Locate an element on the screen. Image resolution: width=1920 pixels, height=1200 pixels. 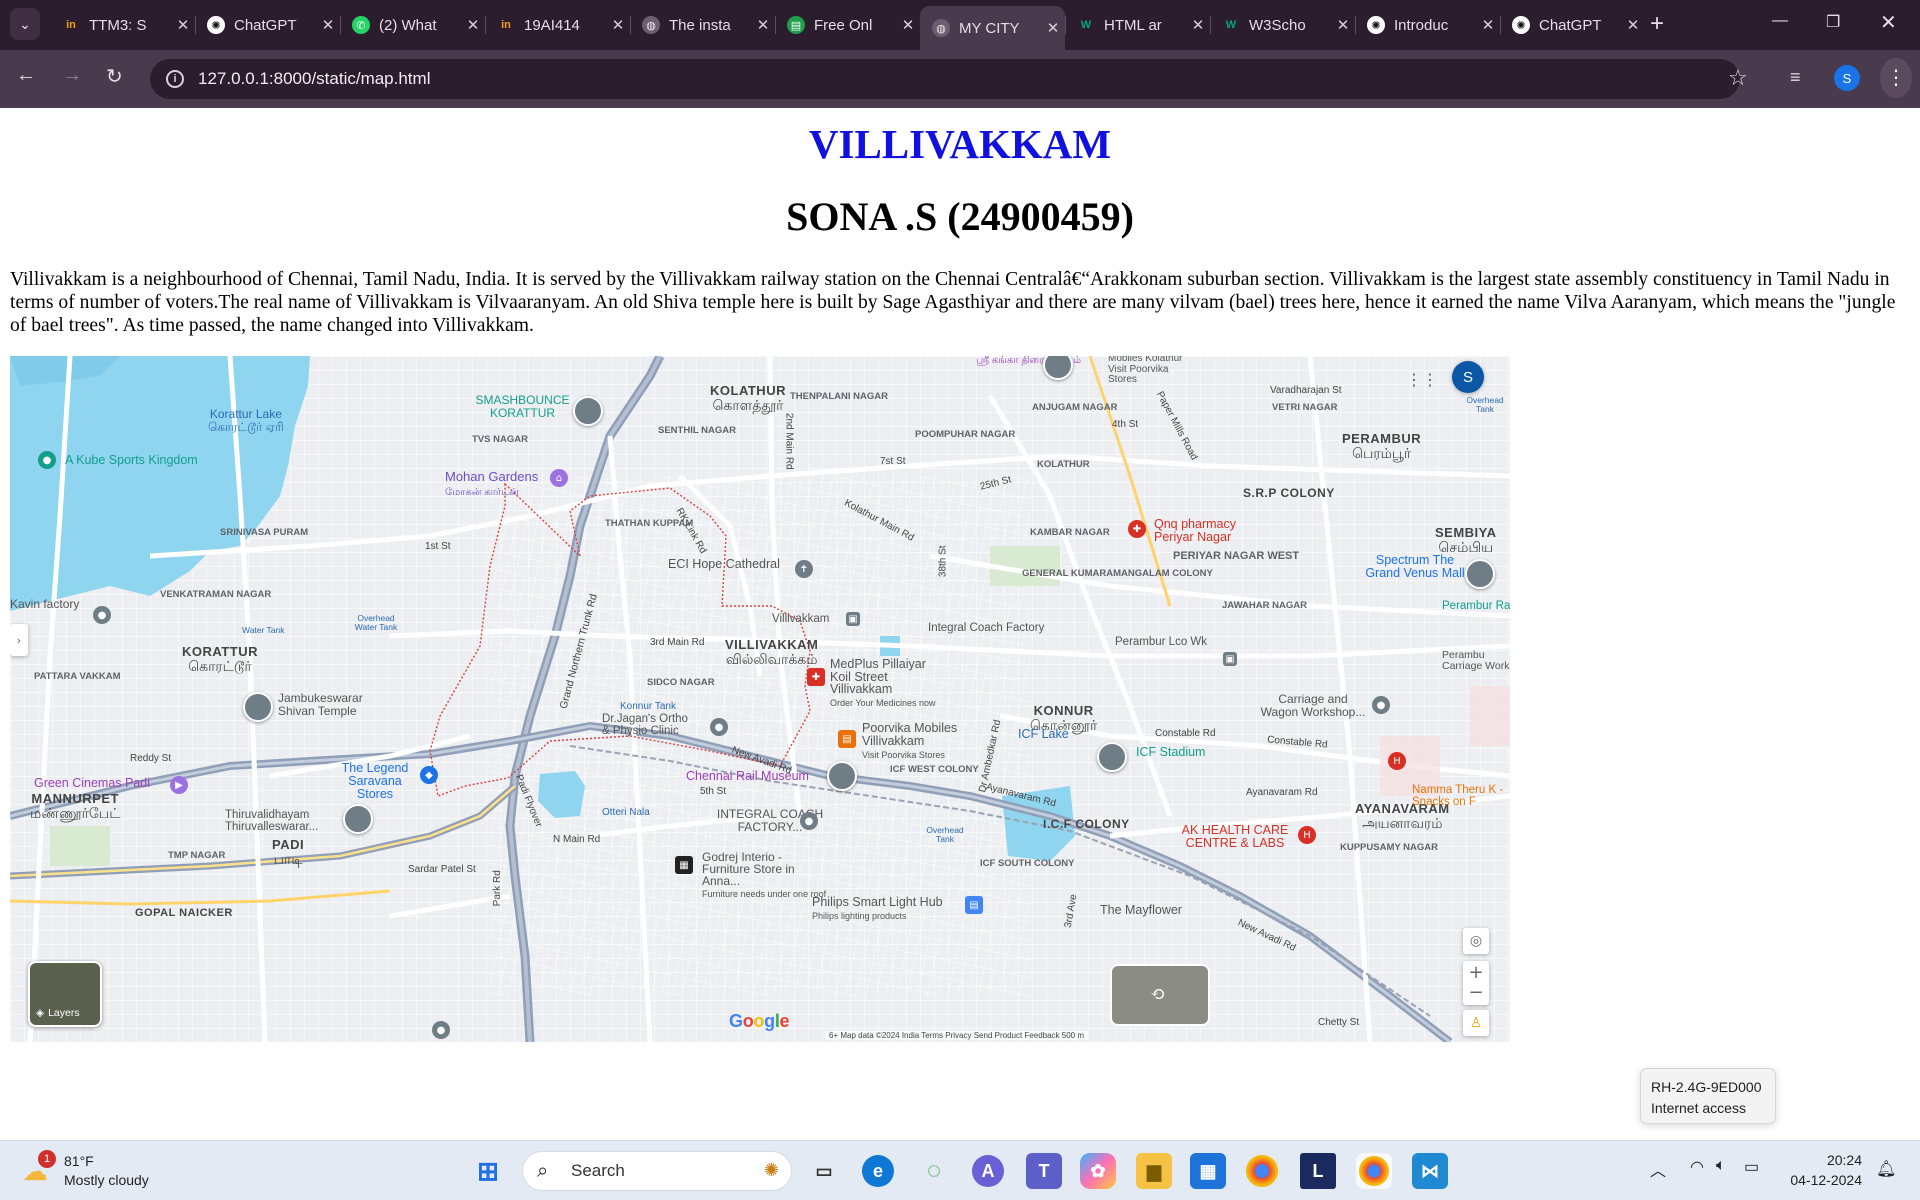
poi-pin-kube: ● is located at coordinates (47, 460).